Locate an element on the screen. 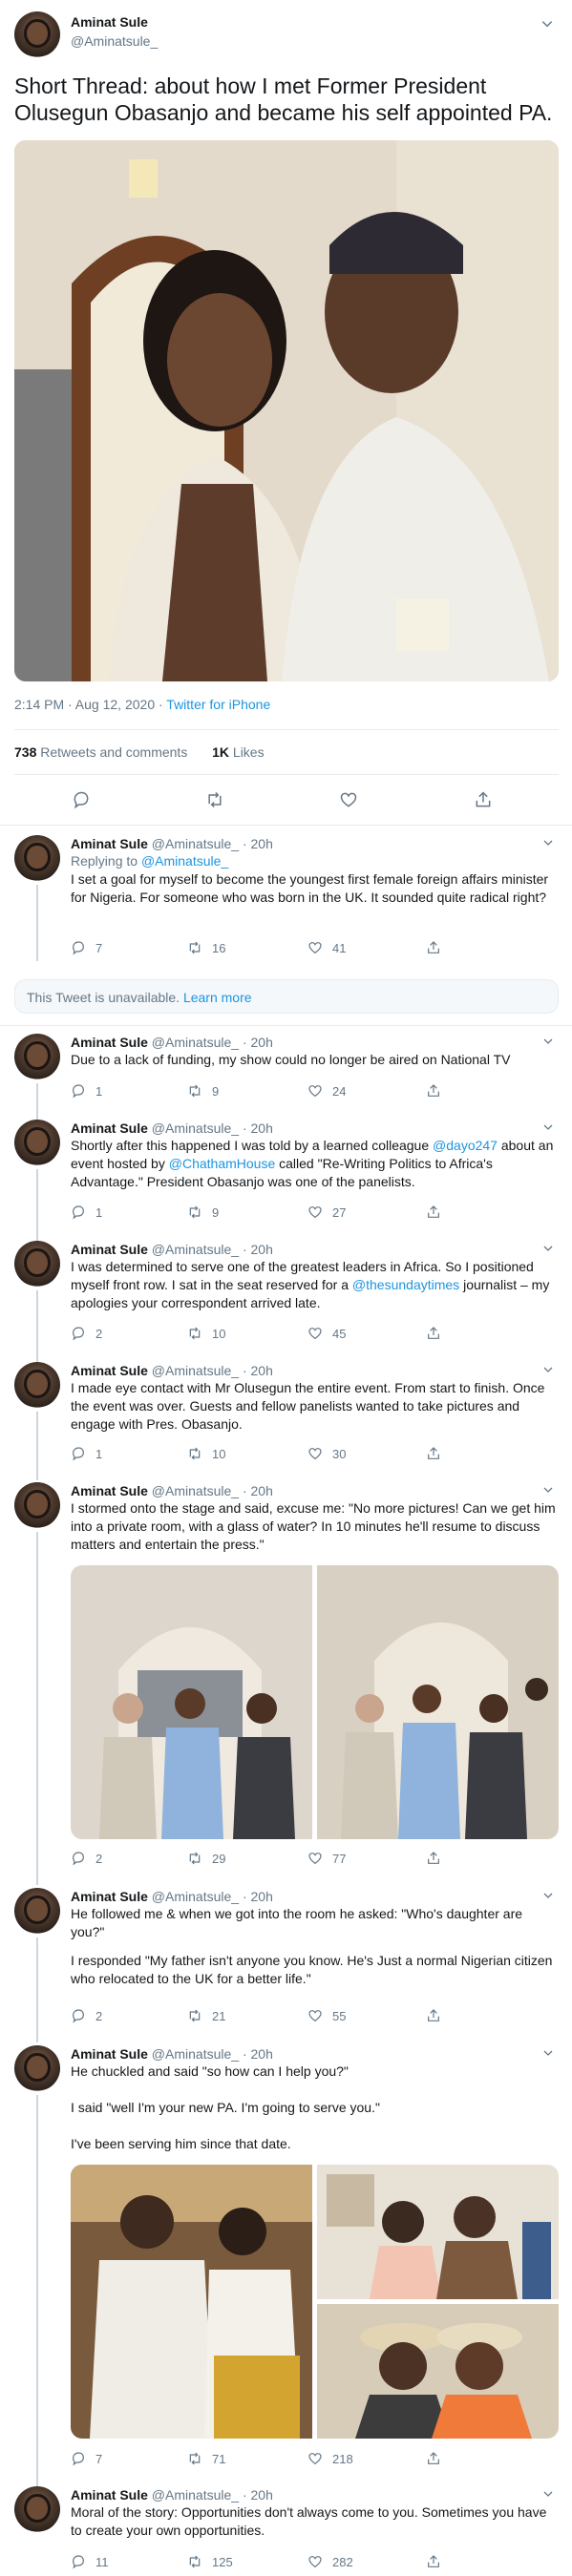 The image size is (572, 2576). retweets-stat: 738 Retweets and comments is located at coordinates (101, 752).